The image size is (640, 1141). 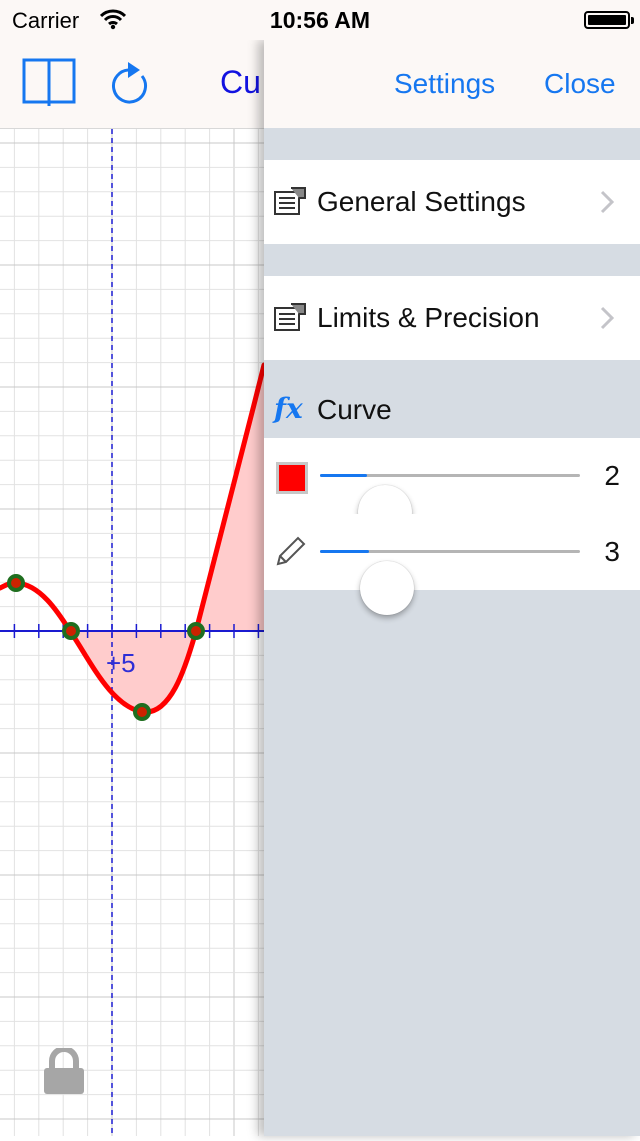 I want to click on lock-icon, so click(x=64, y=1073).